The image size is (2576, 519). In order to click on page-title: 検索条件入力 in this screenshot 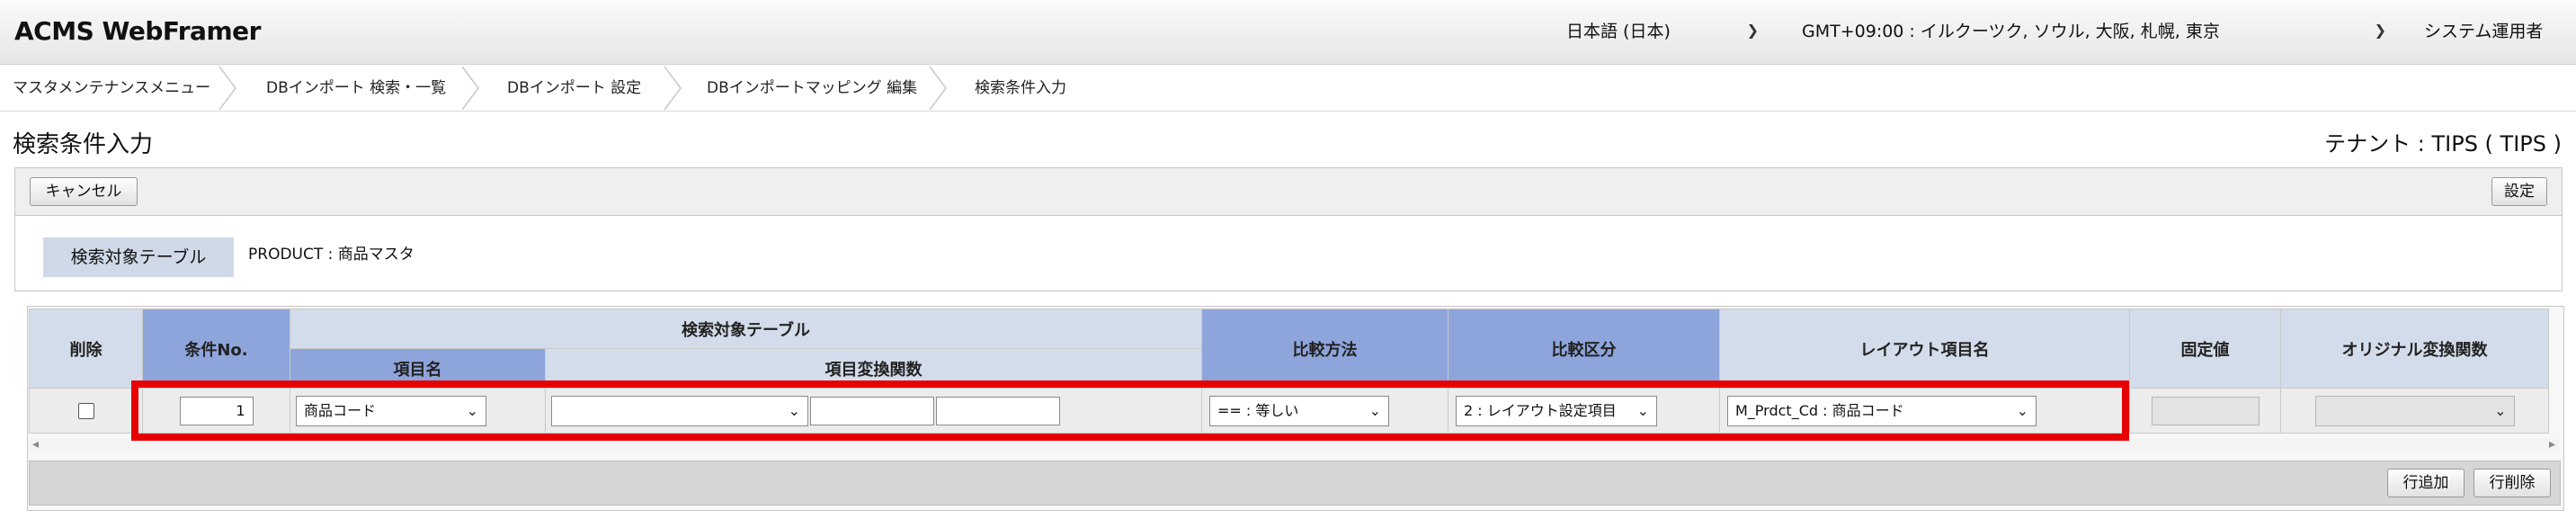, I will do `click(84, 144)`.